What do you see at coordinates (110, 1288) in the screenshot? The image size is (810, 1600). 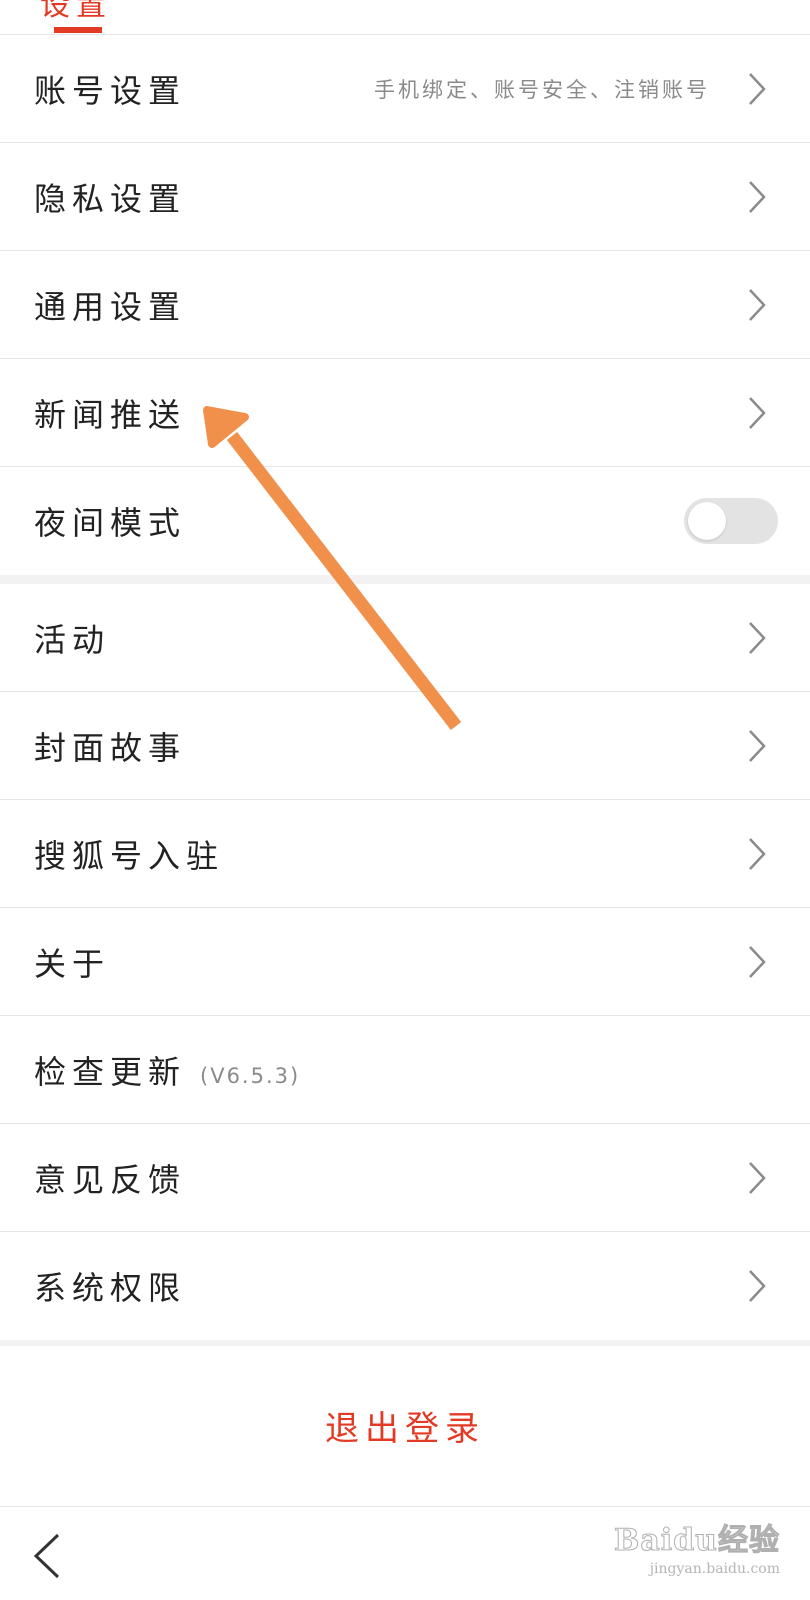 I see `row-label: 系统权限` at bounding box center [110, 1288].